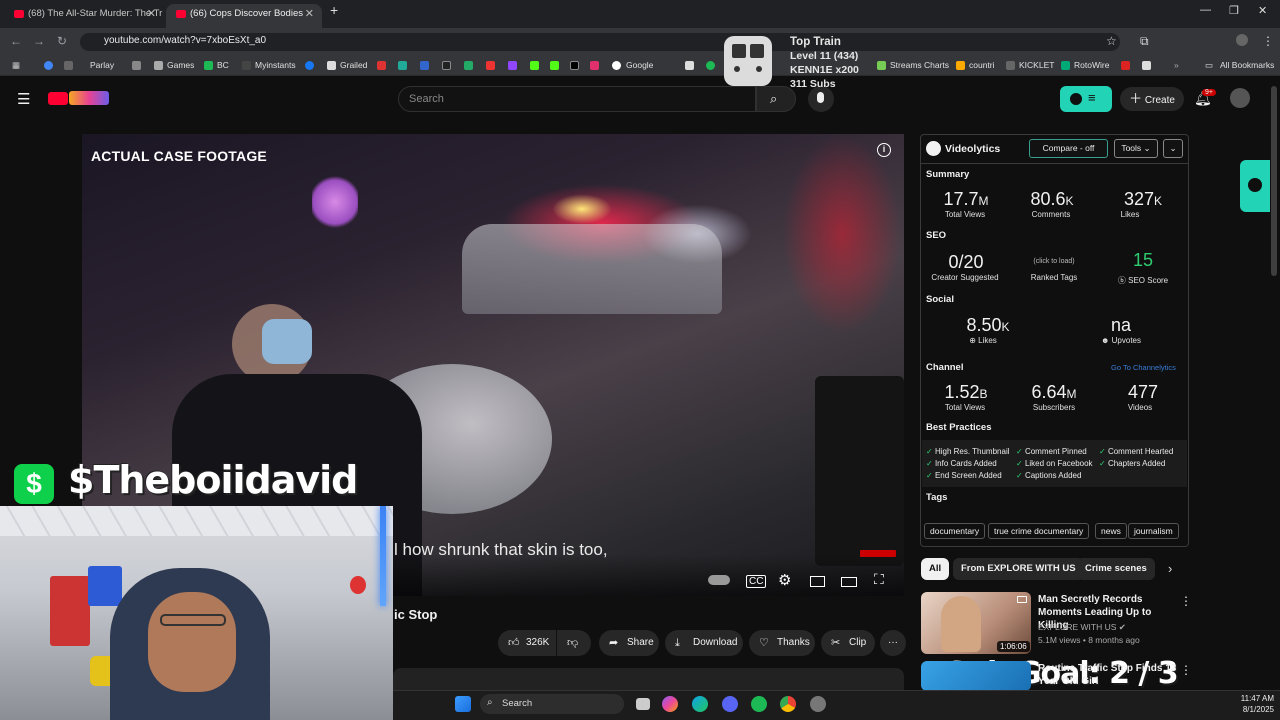  I want to click on compare-button: Compare - off, so click(1068, 148).